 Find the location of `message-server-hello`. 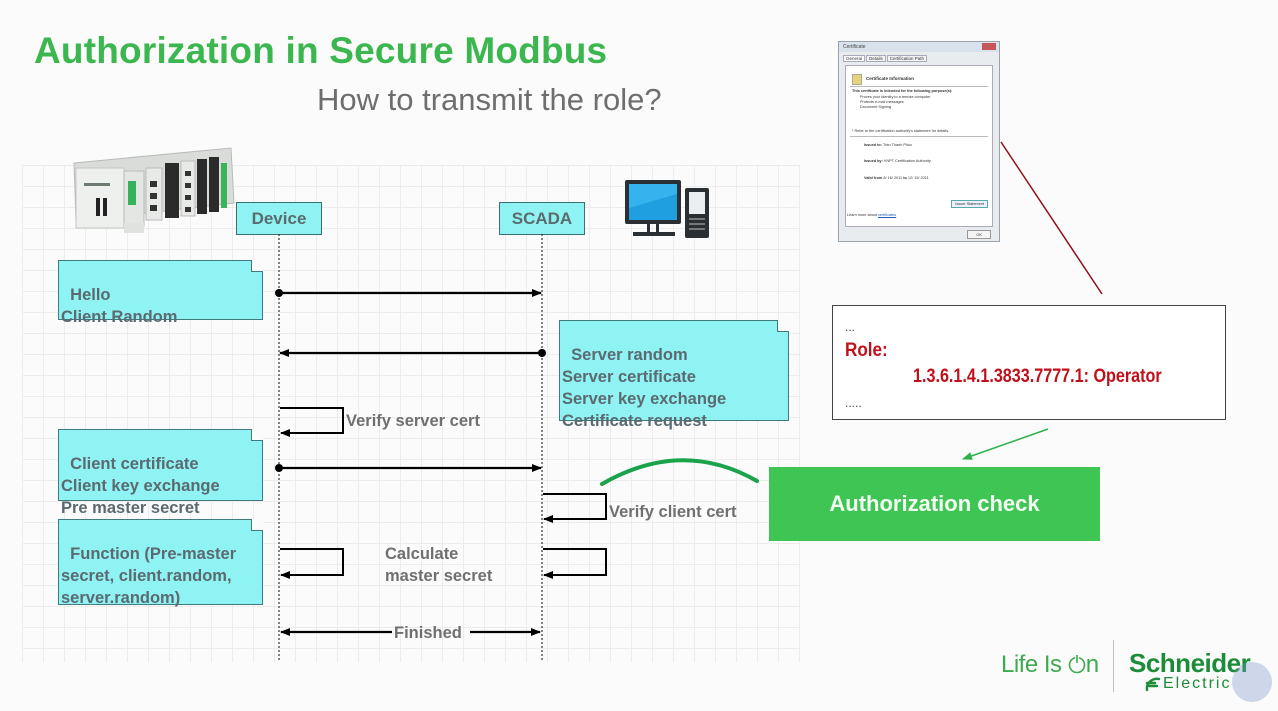

message-server-hello is located at coordinates (412, 353).